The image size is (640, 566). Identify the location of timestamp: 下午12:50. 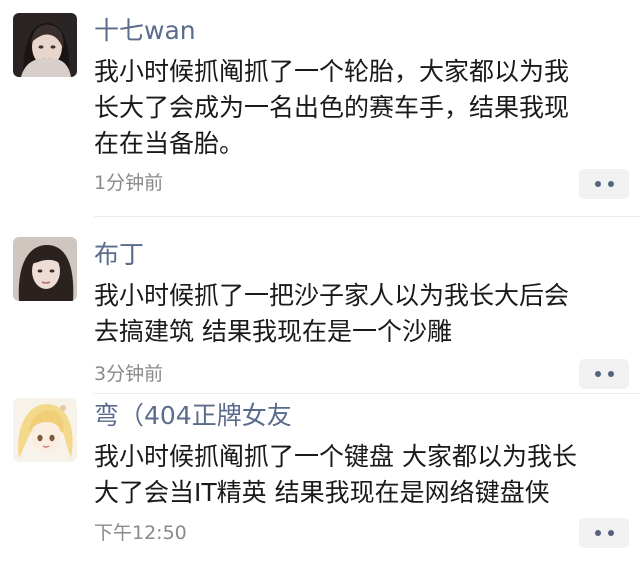
(140, 533).